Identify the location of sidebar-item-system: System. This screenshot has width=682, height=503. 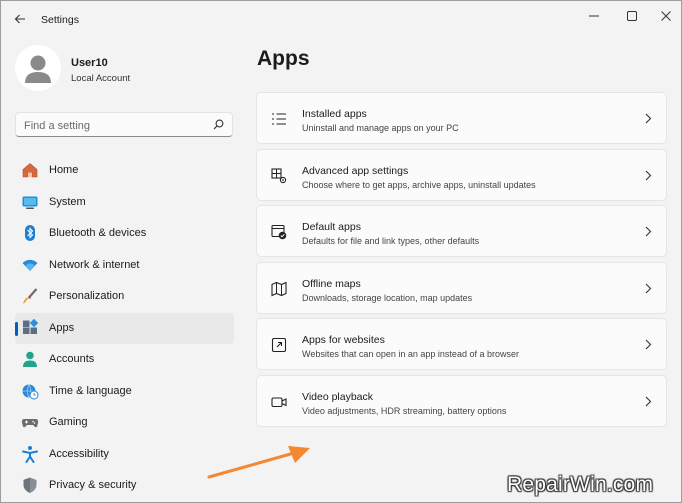
(124, 203).